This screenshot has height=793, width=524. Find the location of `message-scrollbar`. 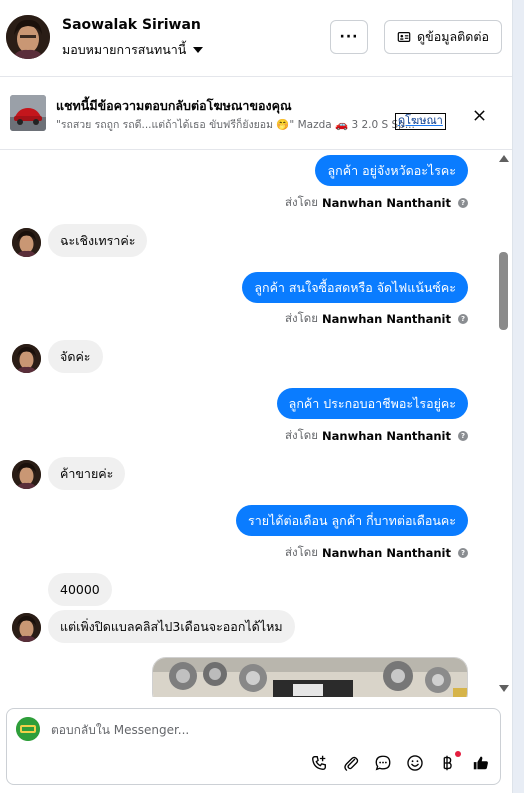

message-scrollbar is located at coordinates (504, 424).